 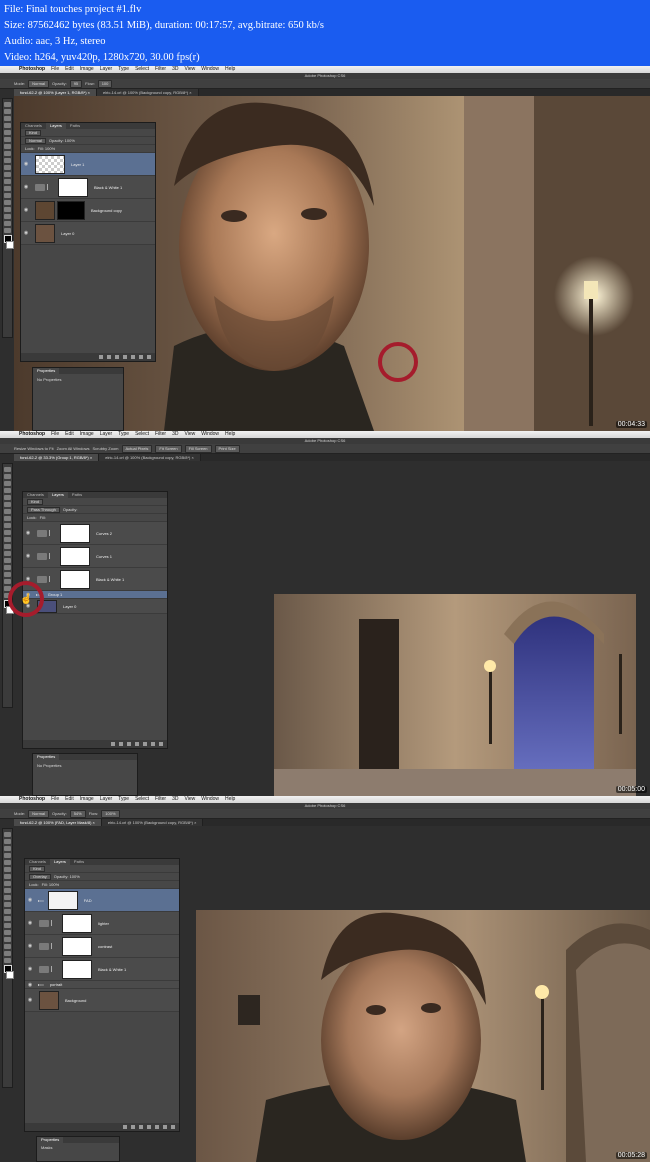 What do you see at coordinates (7, 104) in the screenshot?
I see `move-tool-icon` at bounding box center [7, 104].